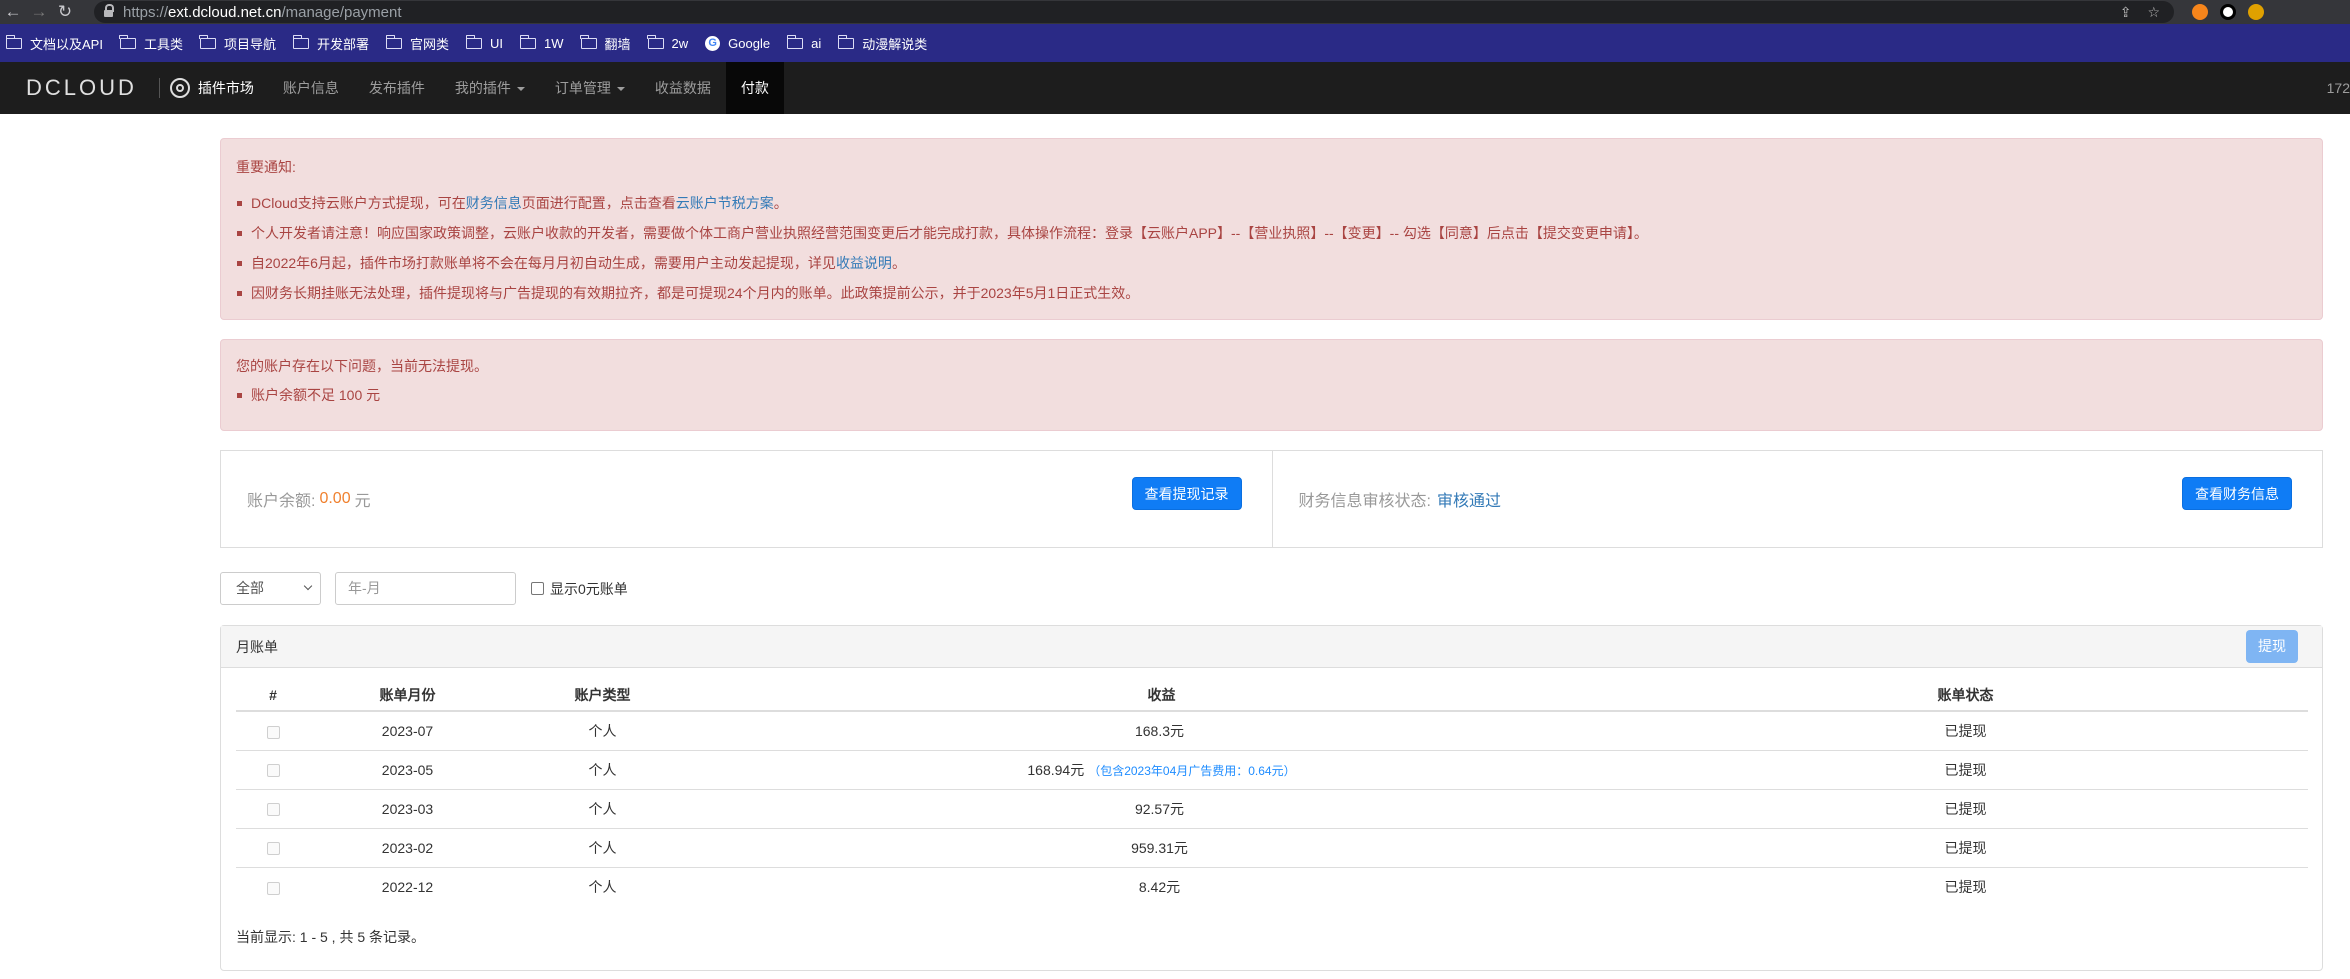 This screenshot has height=979, width=2350. I want to click on view-finance-info-button: 查看财务信息, so click(2237, 493).